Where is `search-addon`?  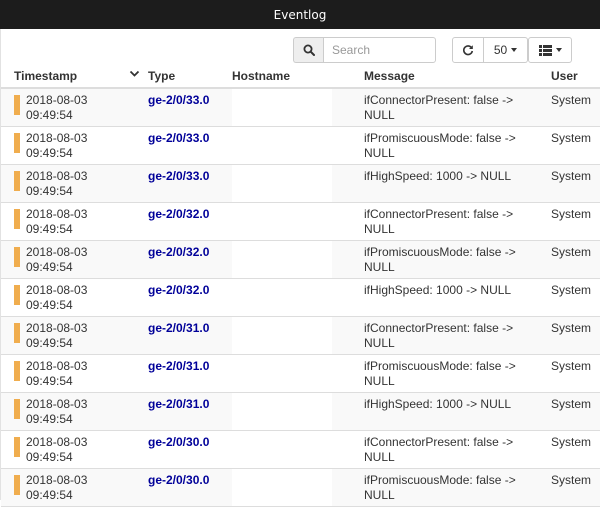 search-addon is located at coordinates (308, 50).